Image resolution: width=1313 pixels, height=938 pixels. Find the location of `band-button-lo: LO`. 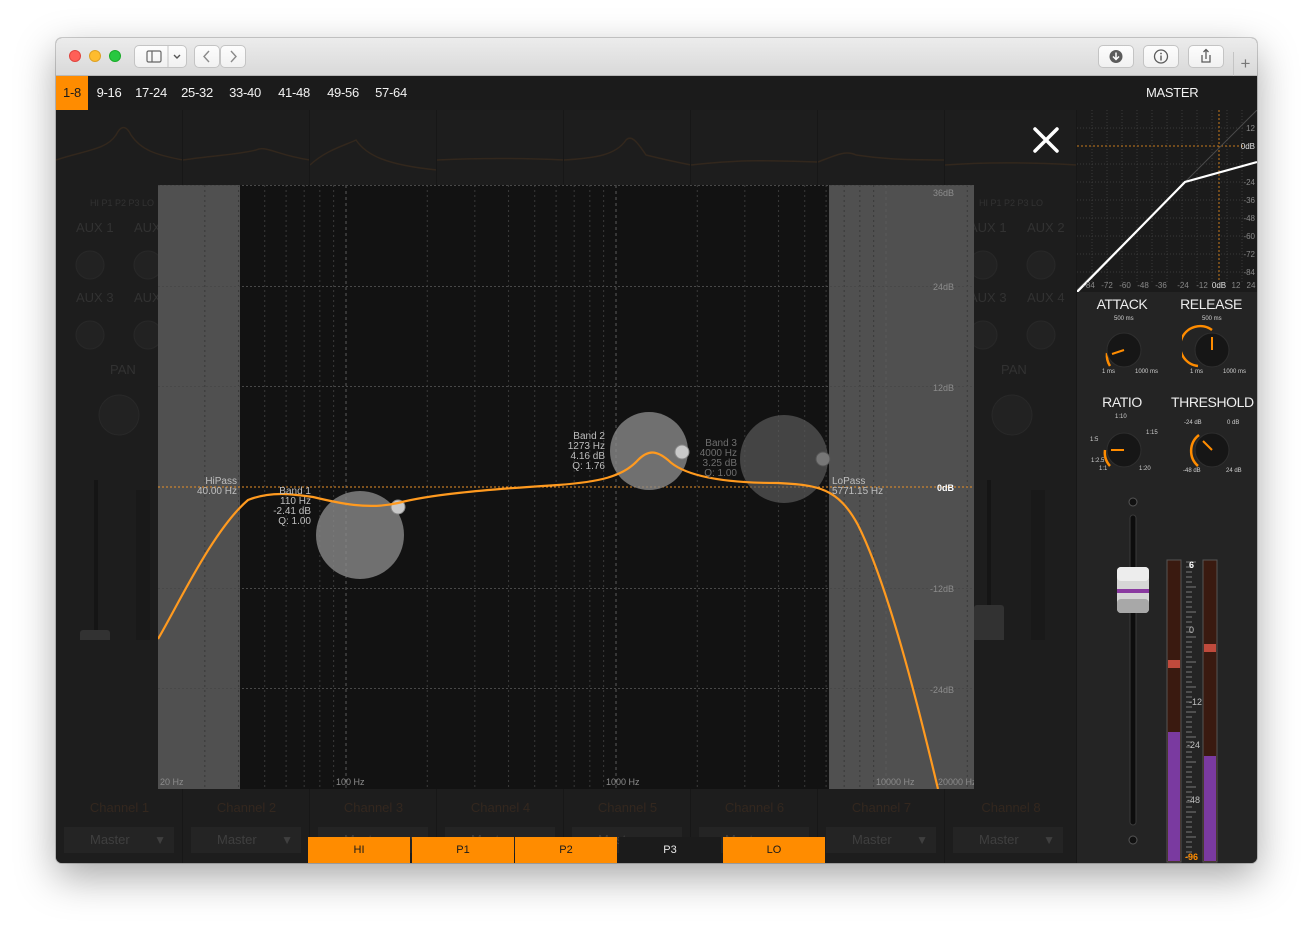

band-button-lo: LO is located at coordinates (774, 850).